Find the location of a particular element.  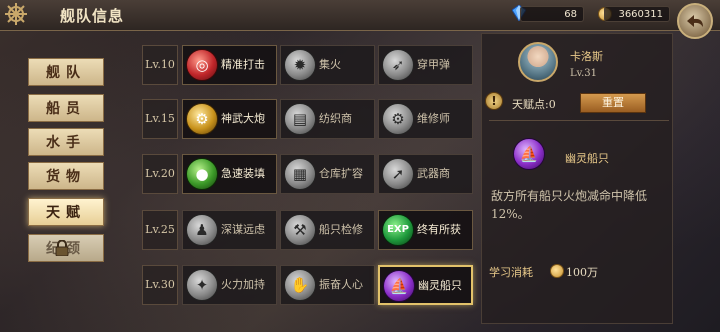

talent-cell: ✹ 集火 is located at coordinates (327, 65).